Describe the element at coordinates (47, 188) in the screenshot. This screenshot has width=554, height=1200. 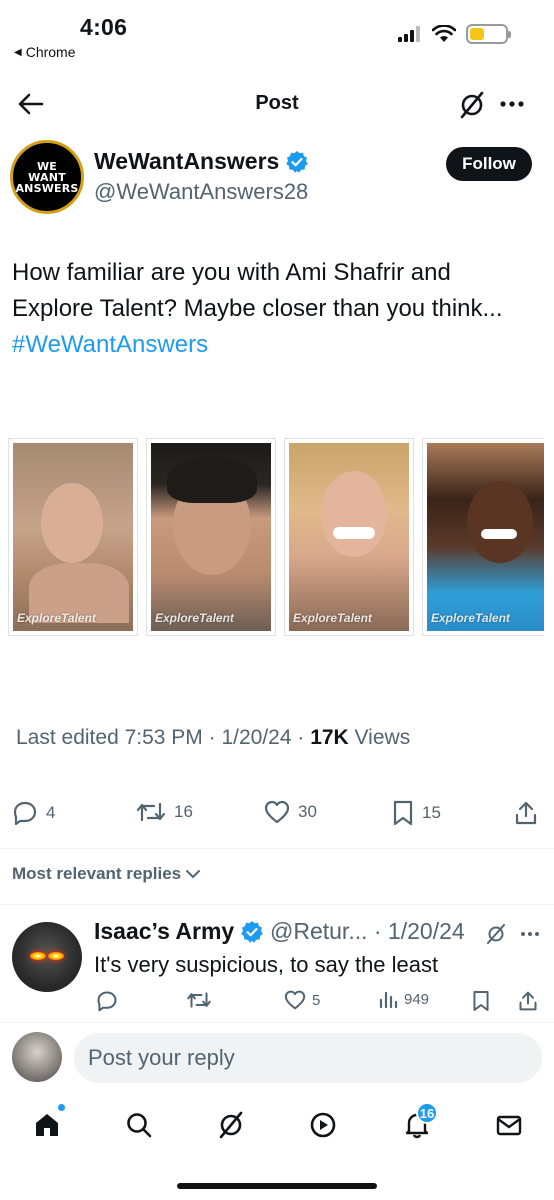
I see `avatar-text-line: ANSWERS` at that location.